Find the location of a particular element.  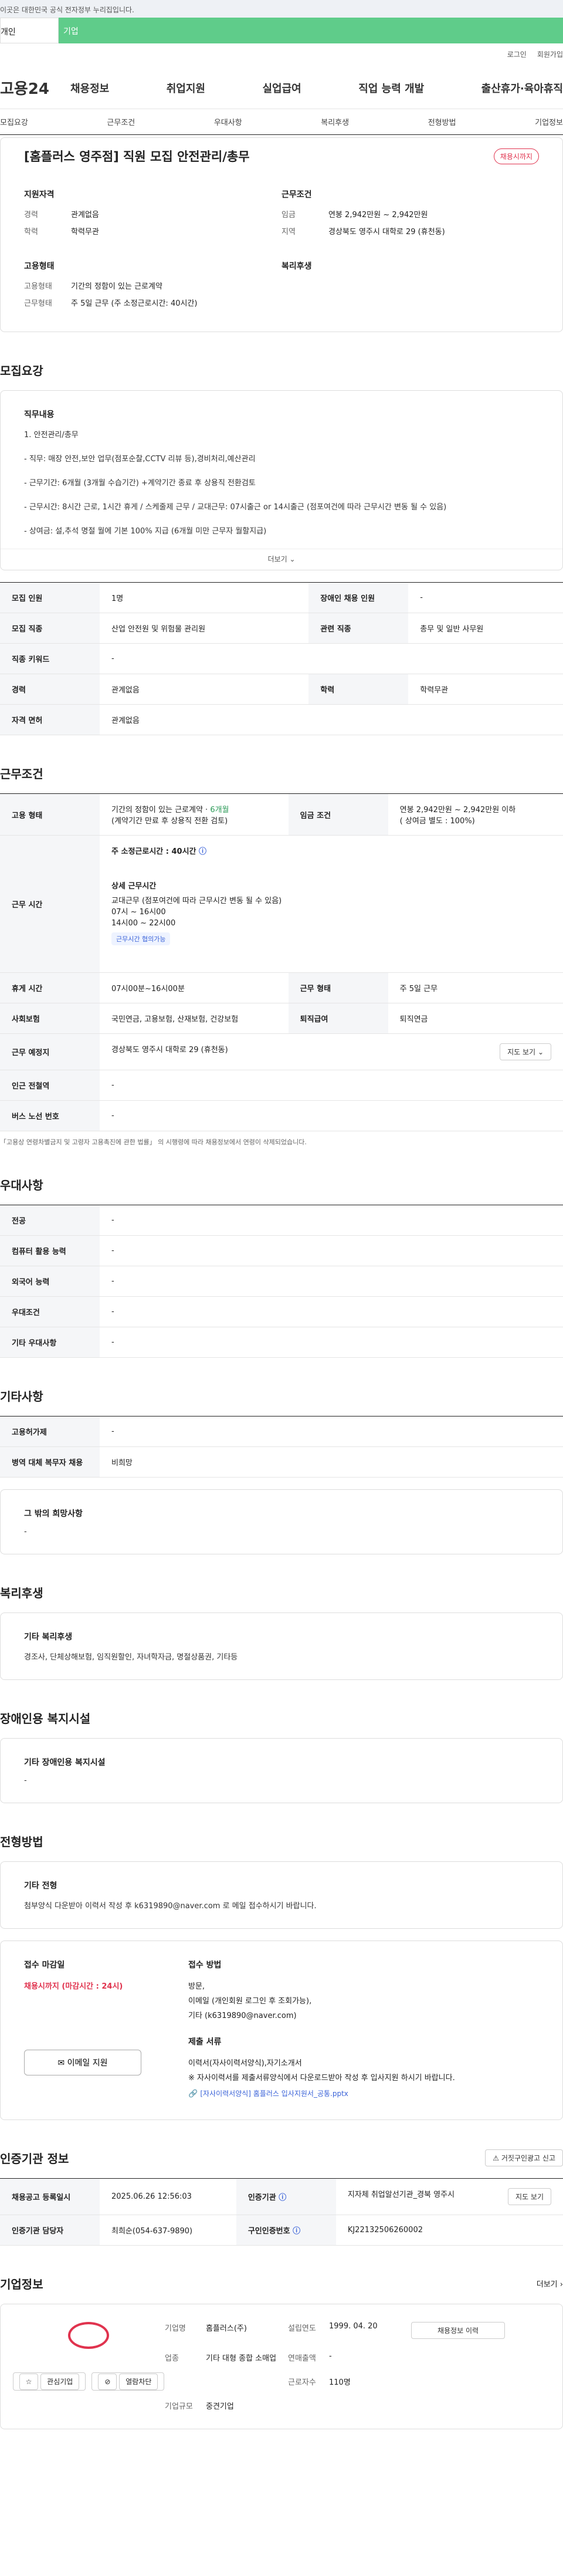

anchor-item: 전형방법 is located at coordinates (442, 121).